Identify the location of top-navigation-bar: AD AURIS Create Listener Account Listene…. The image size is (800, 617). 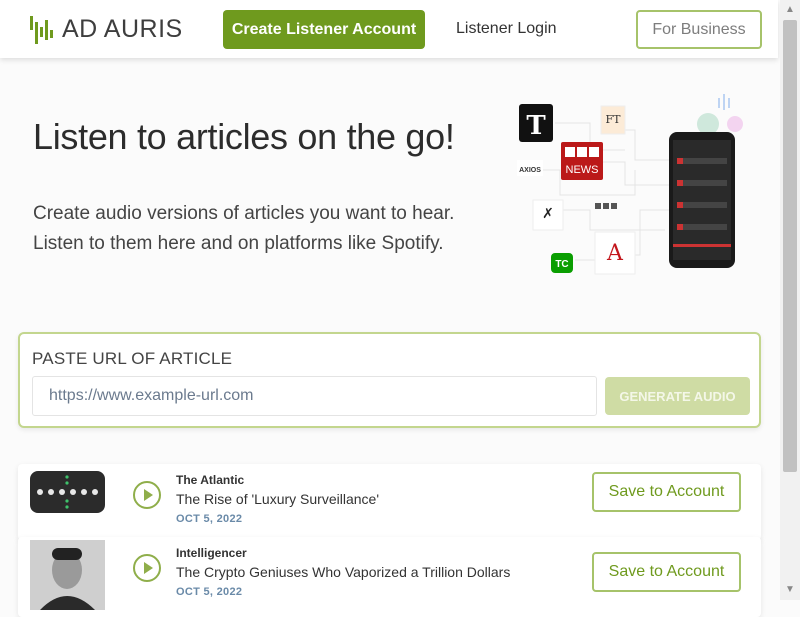
(389, 29).